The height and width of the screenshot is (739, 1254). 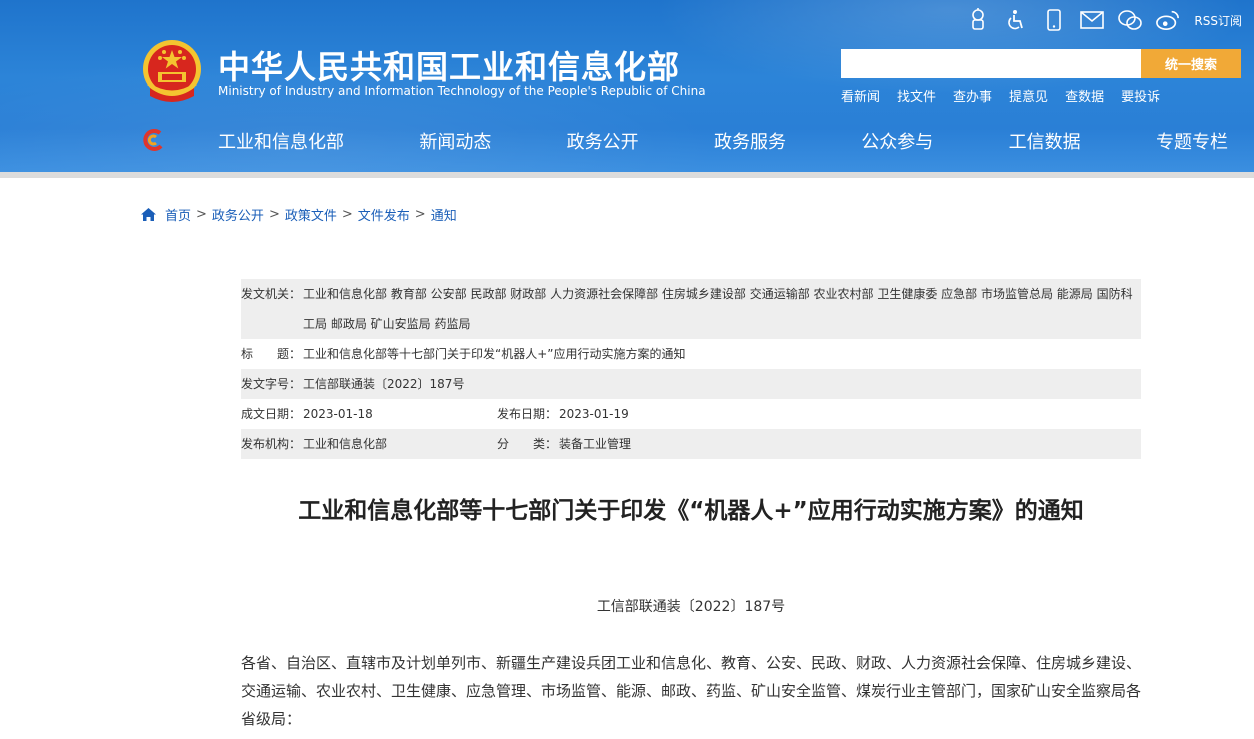 I want to click on breadcrumb-home: 首页, so click(x=178, y=214).